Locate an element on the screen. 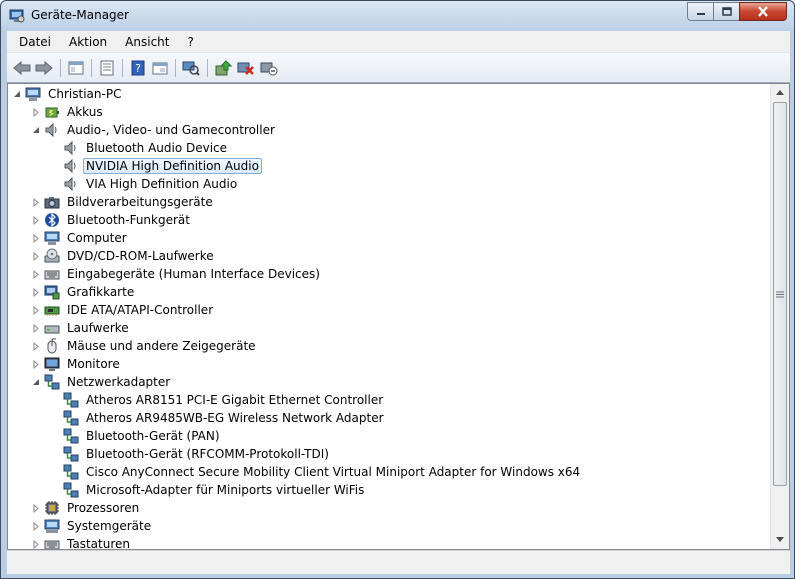 This screenshot has width=795, height=579. tree-node-label: Grafikkarte is located at coordinates (101, 292).